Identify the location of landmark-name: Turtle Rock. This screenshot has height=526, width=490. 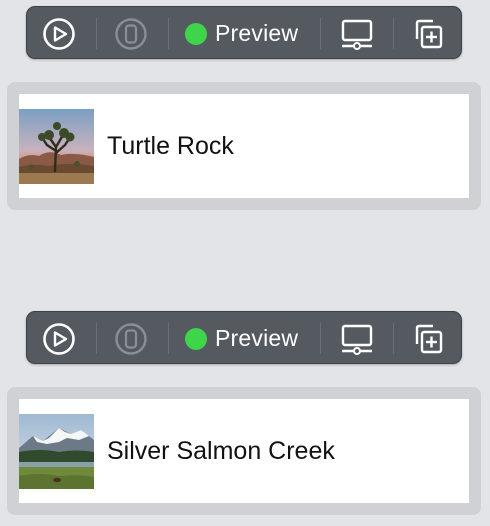
(170, 145).